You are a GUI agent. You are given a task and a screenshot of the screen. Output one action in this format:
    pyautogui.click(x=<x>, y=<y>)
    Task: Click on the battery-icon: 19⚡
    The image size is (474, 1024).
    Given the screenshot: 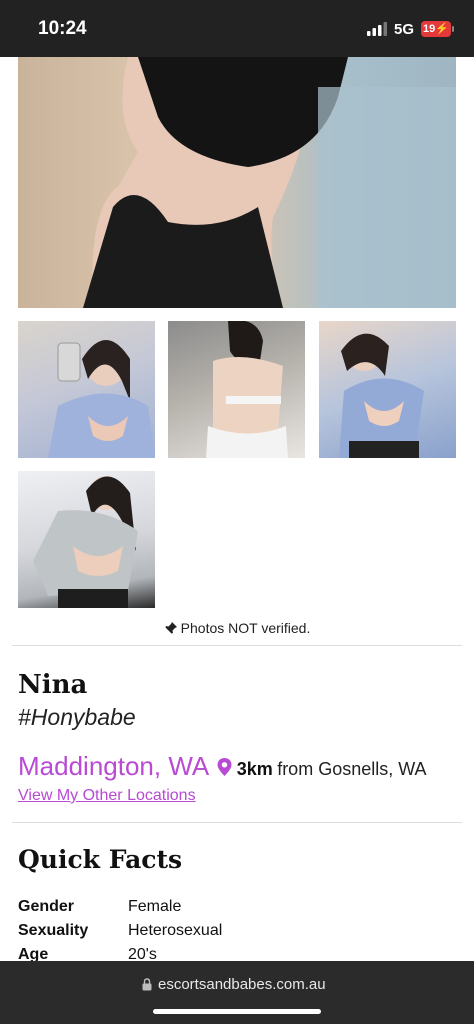 What is the action you would take?
    pyautogui.click(x=436, y=29)
    